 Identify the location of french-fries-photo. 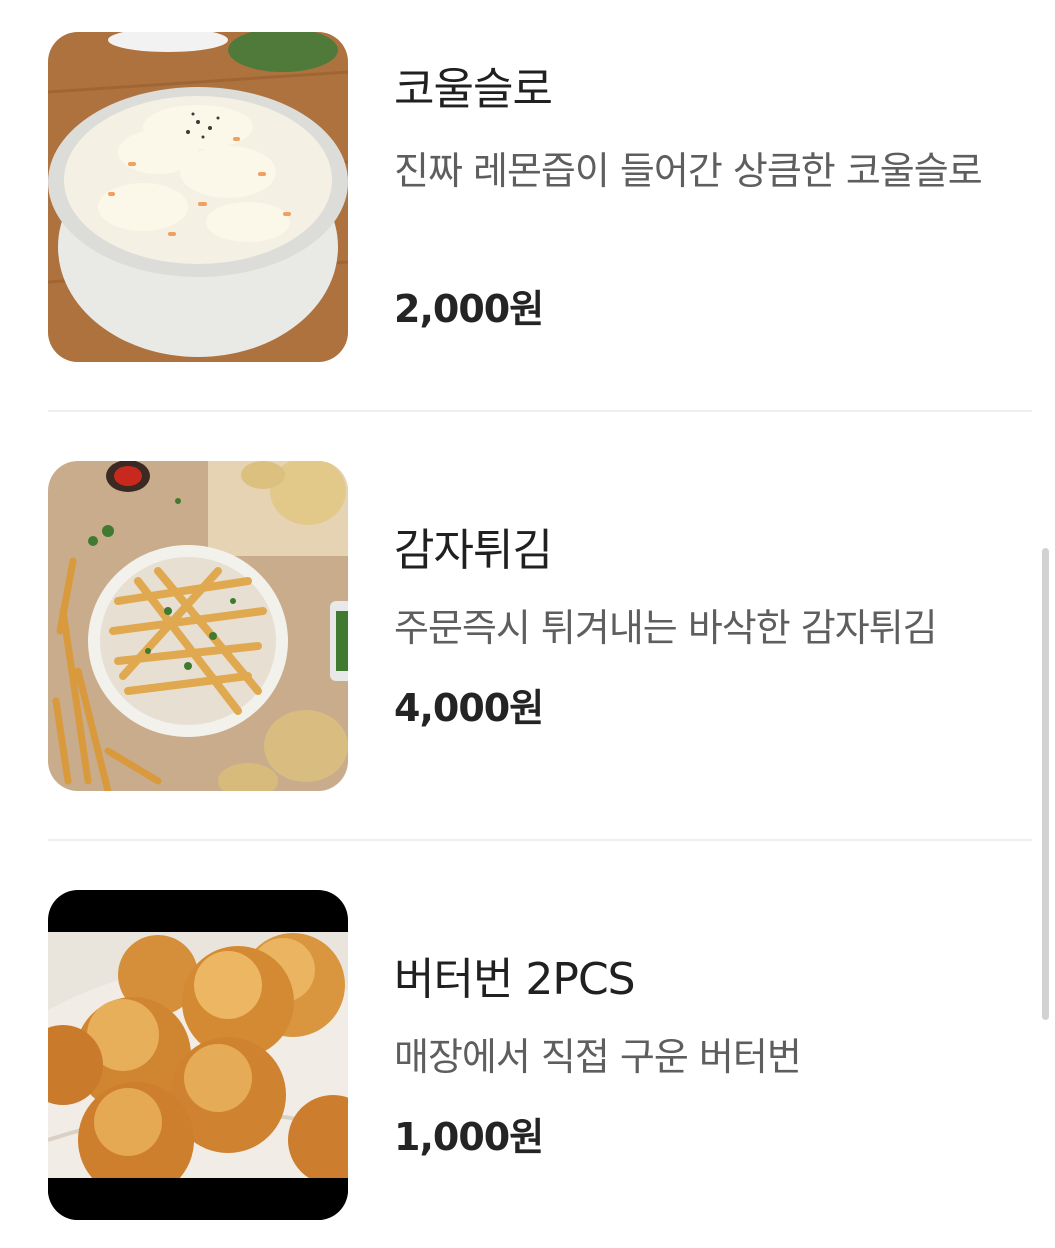
(198, 626).